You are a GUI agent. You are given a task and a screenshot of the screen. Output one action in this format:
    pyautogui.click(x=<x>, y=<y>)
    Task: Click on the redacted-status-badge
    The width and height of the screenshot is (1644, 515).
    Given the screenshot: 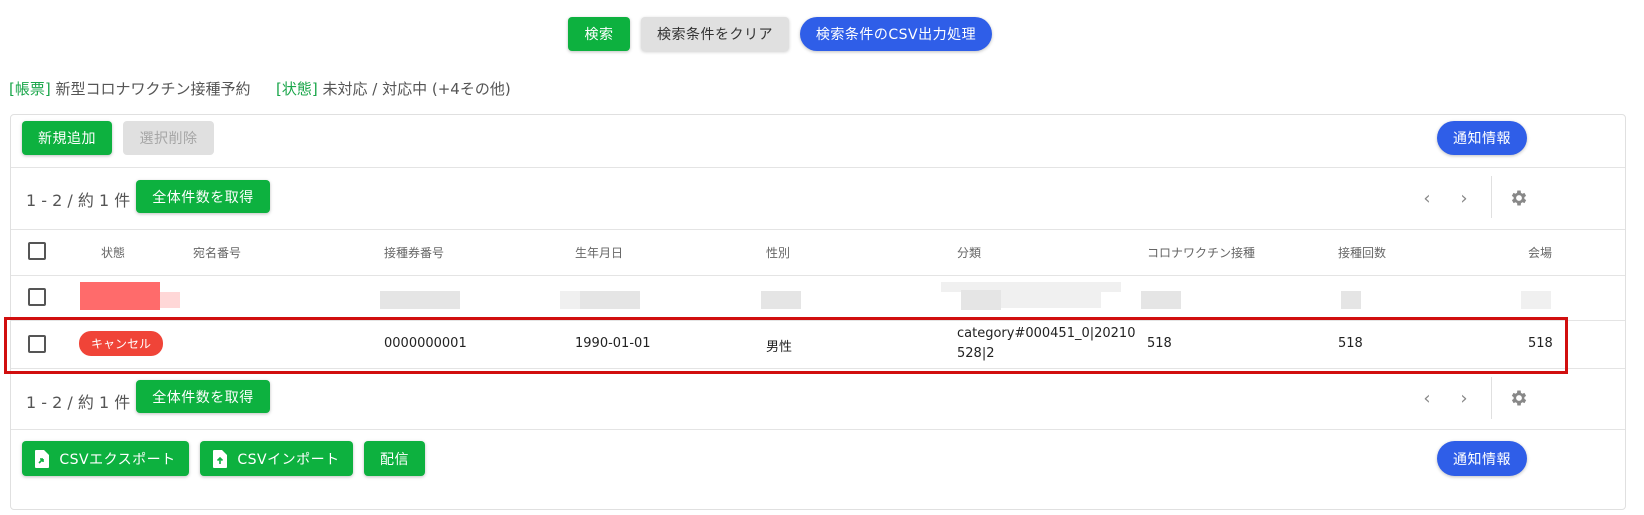 What is the action you would take?
    pyautogui.click(x=120, y=296)
    